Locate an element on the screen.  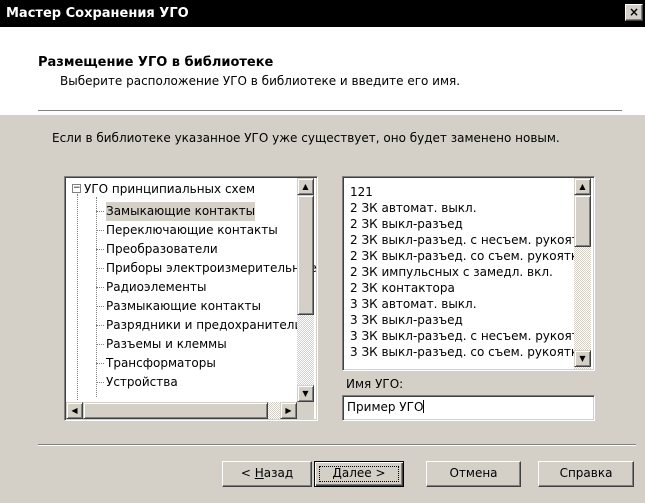
back-button-prefix: < is located at coordinates (247, 473).